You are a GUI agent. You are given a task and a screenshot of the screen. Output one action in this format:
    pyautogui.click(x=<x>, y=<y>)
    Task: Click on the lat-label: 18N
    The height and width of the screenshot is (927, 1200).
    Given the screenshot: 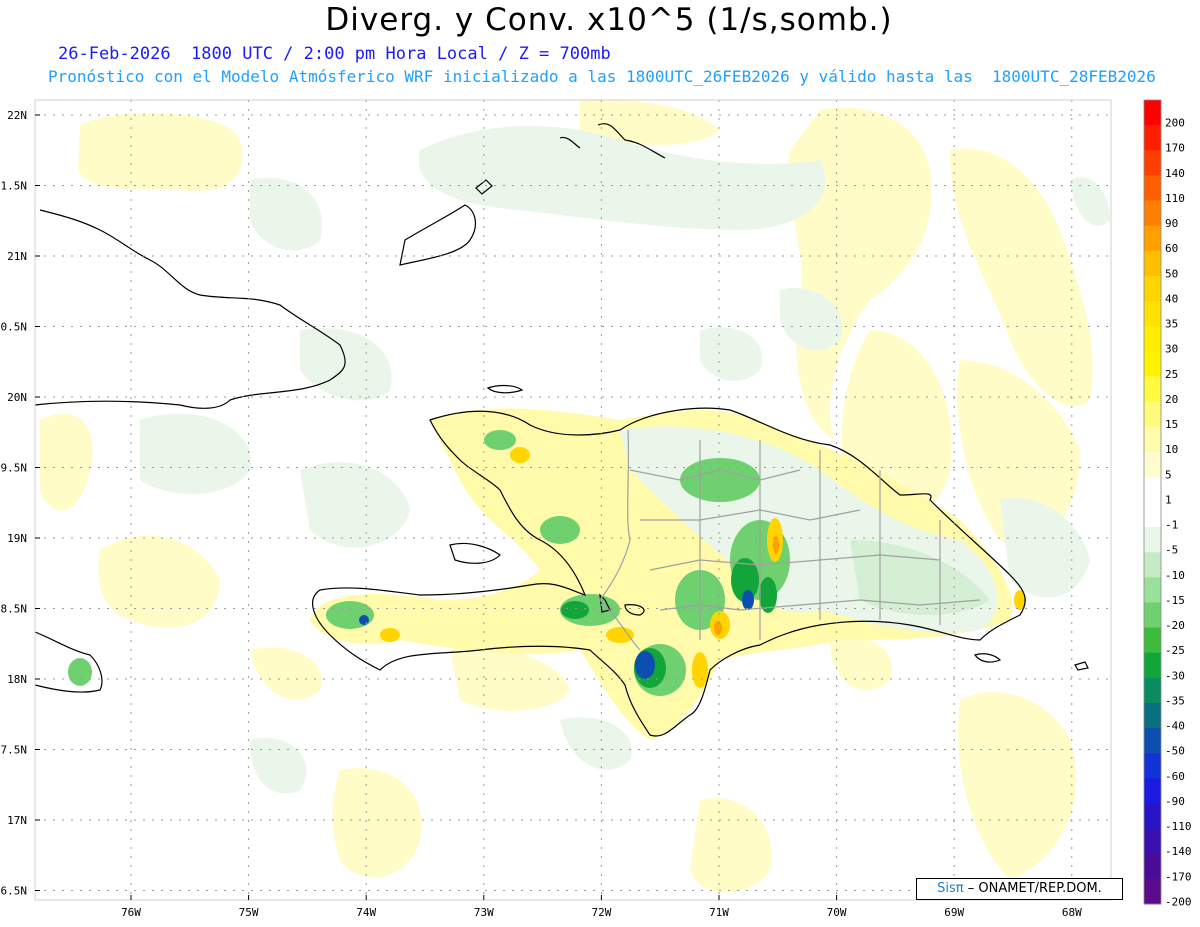 What is the action you would take?
    pyautogui.click(x=17, y=679)
    